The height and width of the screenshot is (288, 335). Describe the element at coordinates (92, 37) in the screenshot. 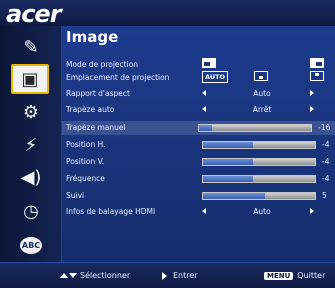

I see `panel-title: Image` at that location.